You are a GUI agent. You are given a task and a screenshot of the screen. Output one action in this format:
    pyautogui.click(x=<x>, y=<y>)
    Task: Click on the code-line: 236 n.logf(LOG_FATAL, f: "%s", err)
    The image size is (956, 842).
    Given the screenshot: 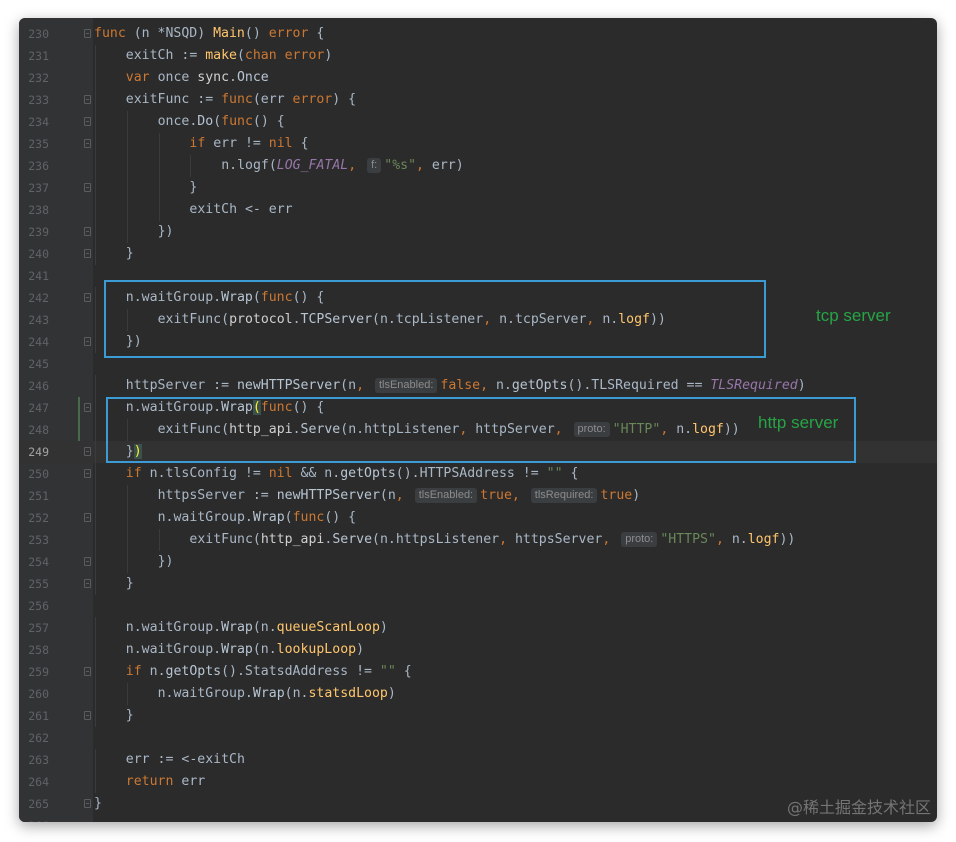 What is the action you would take?
    pyautogui.click(x=478, y=166)
    